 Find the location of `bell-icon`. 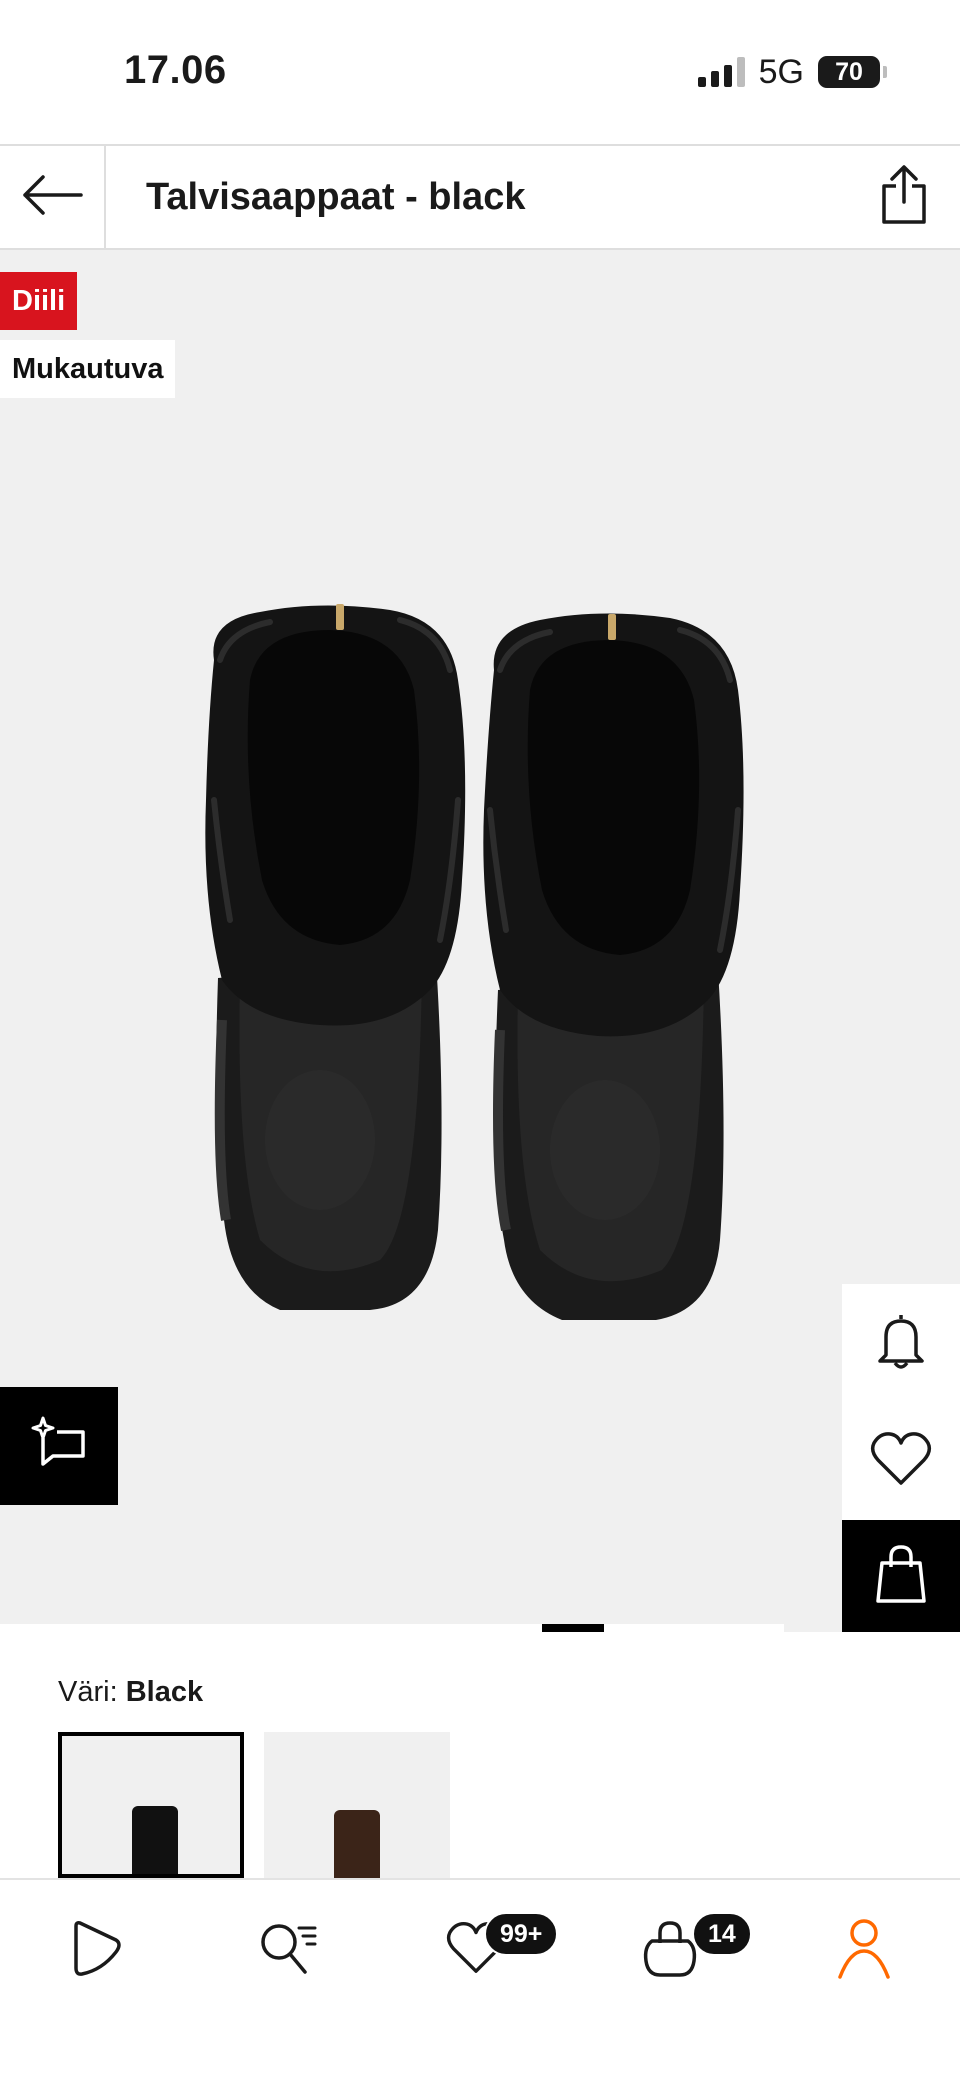

bell-icon is located at coordinates (901, 1343).